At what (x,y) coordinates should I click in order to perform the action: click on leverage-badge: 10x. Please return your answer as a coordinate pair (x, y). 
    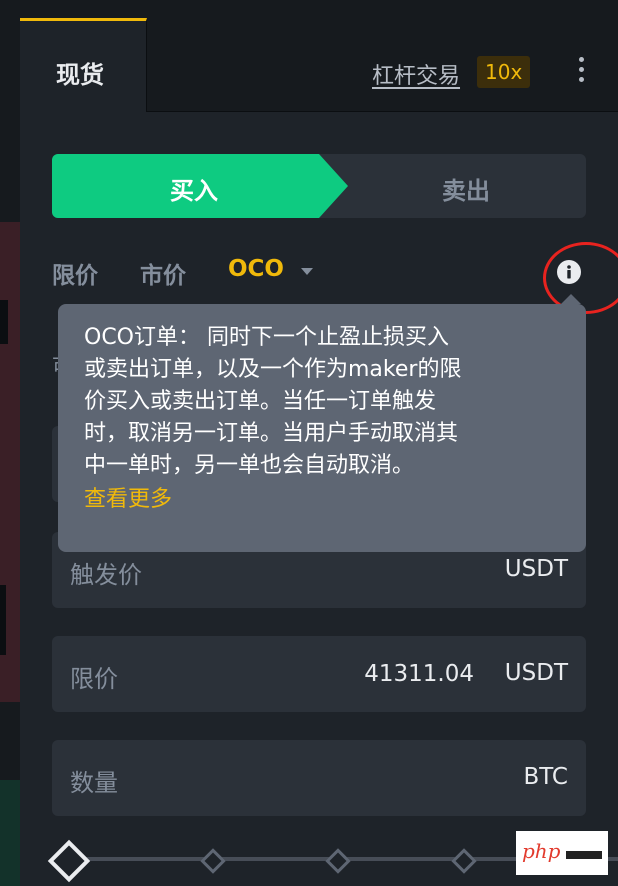
    Looking at the image, I should click on (504, 72).